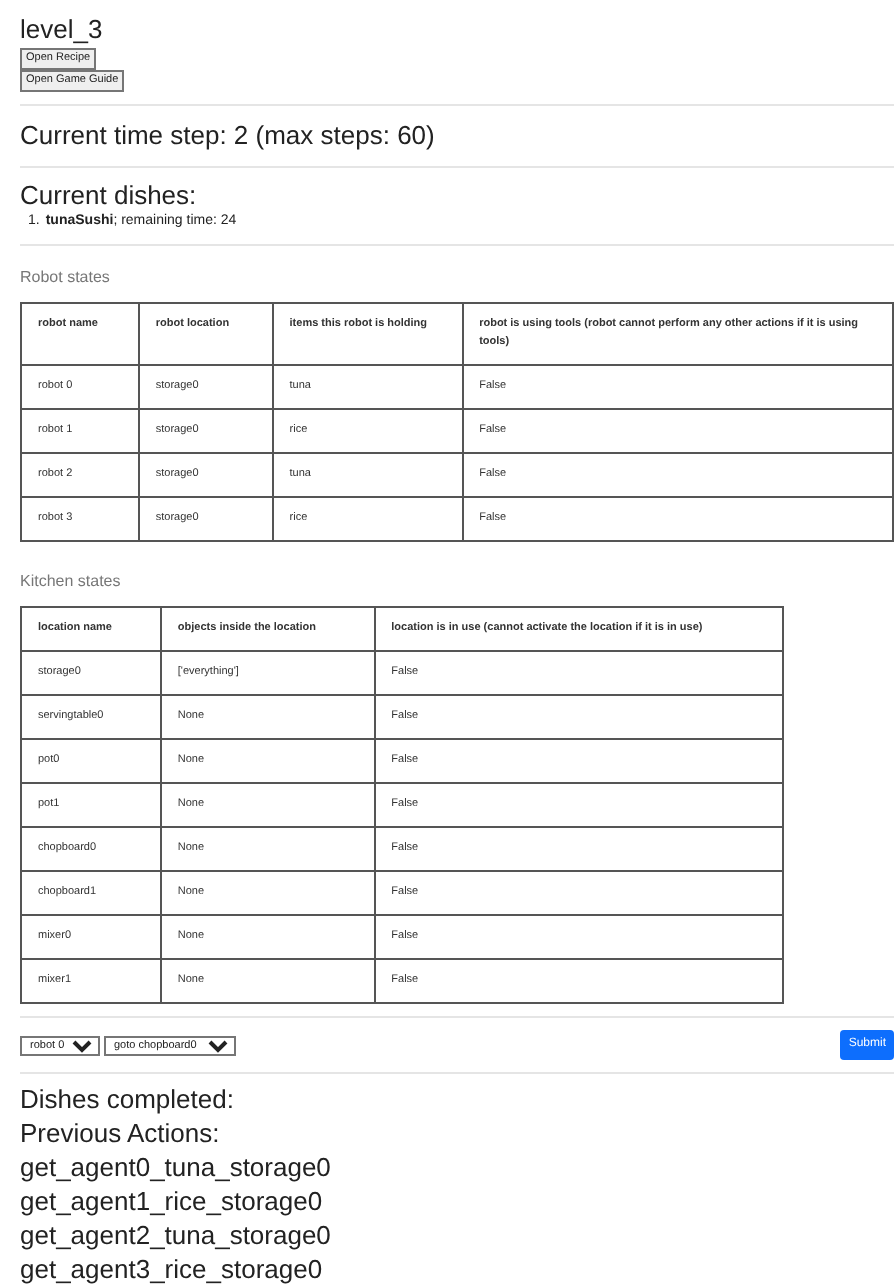 The height and width of the screenshot is (1288, 894). Describe the element at coordinates (172, 1269) in the screenshot. I see `action-entry: get_agent3_rice_storage0` at that location.